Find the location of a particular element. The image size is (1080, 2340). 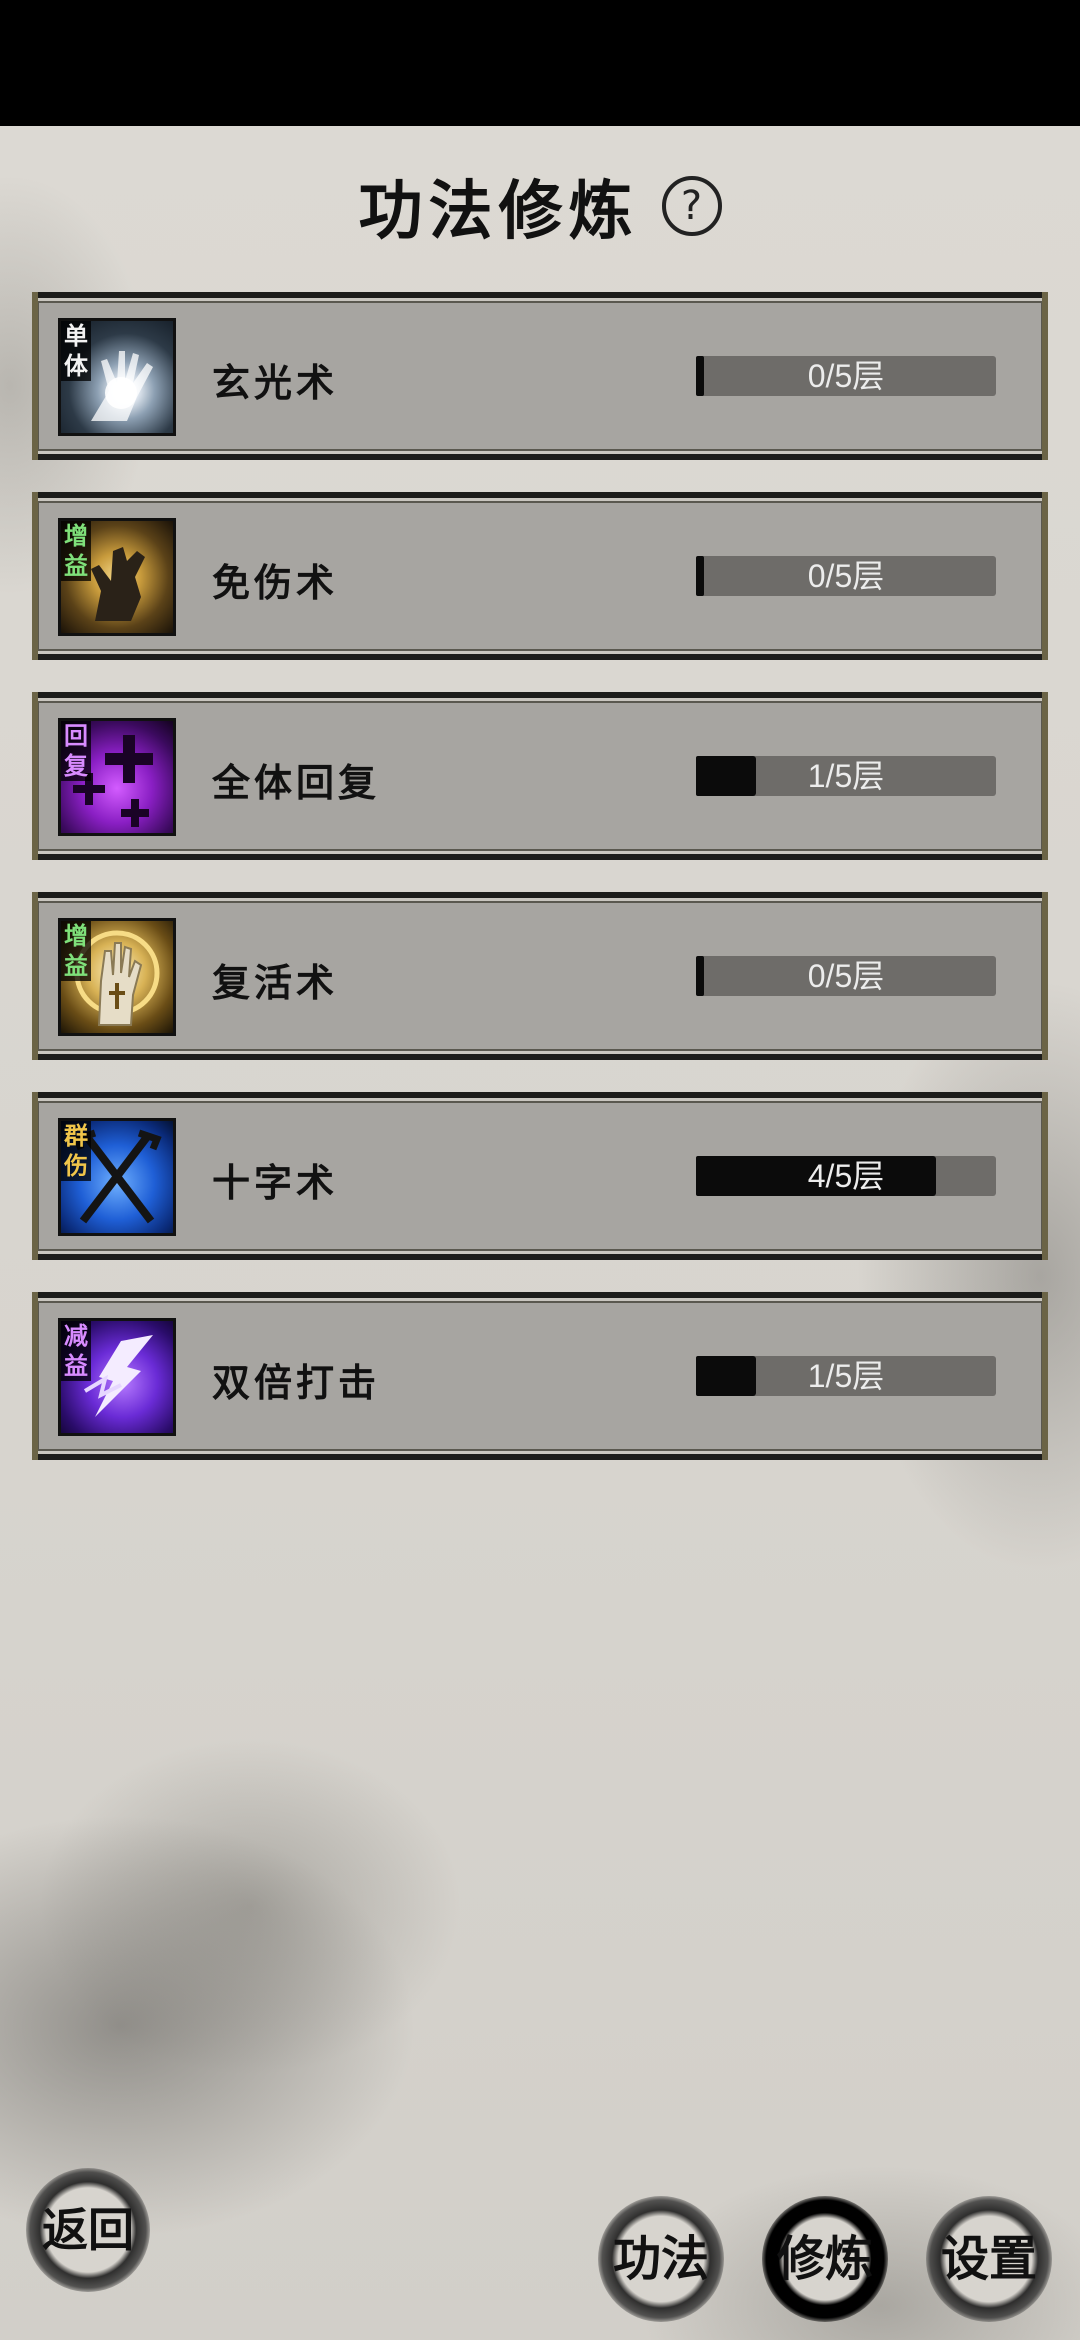

back-label: 返回 is located at coordinates (88, 2230).